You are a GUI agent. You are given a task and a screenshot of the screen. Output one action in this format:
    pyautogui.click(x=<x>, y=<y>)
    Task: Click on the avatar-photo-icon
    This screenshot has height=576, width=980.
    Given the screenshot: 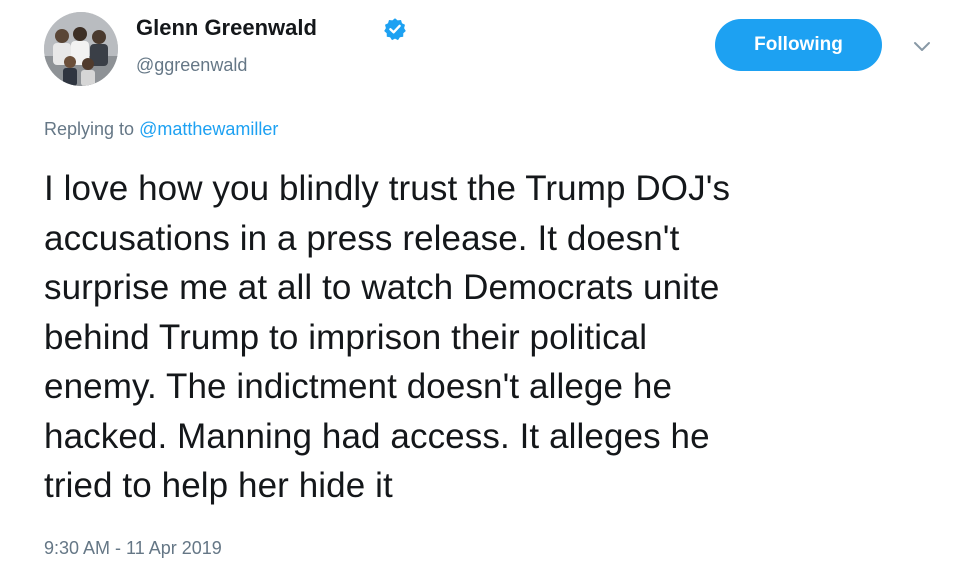 What is the action you would take?
    pyautogui.click(x=81, y=49)
    